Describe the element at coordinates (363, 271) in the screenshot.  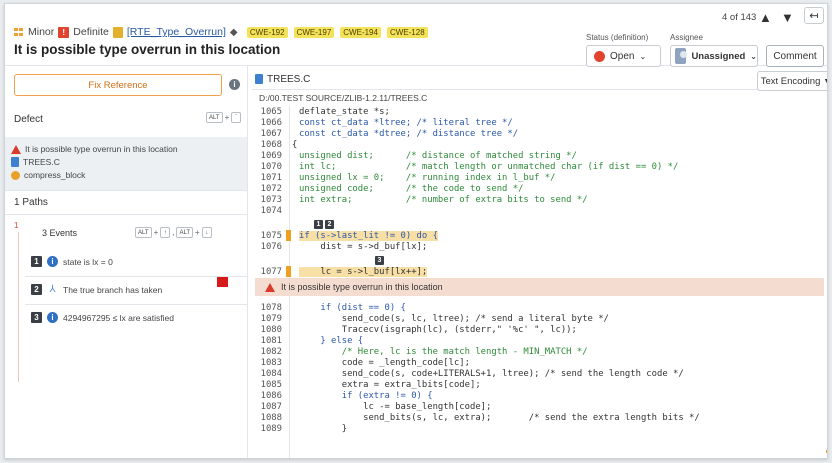
I see `code-text: lc = s->l_buf[lx++];` at that location.